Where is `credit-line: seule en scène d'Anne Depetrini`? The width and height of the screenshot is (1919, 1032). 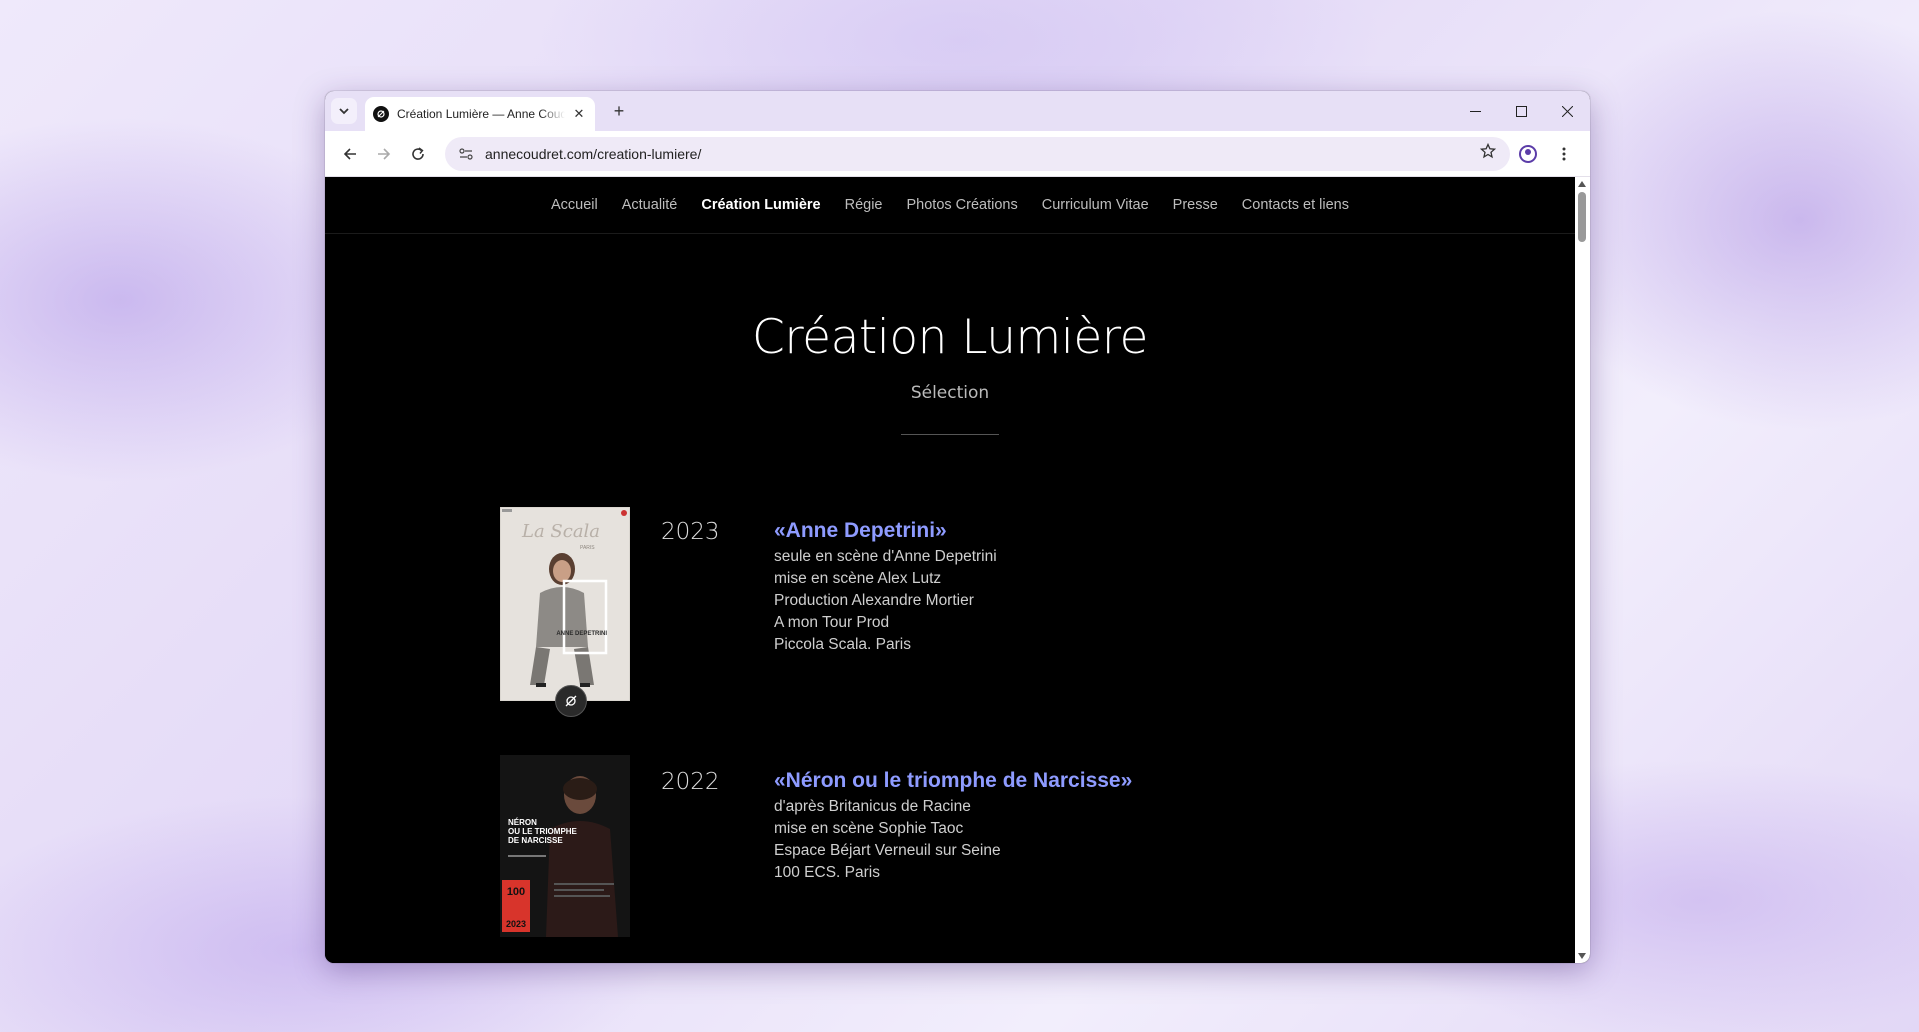
credit-line: seule en scène d'Anne Depetrini is located at coordinates (885, 556).